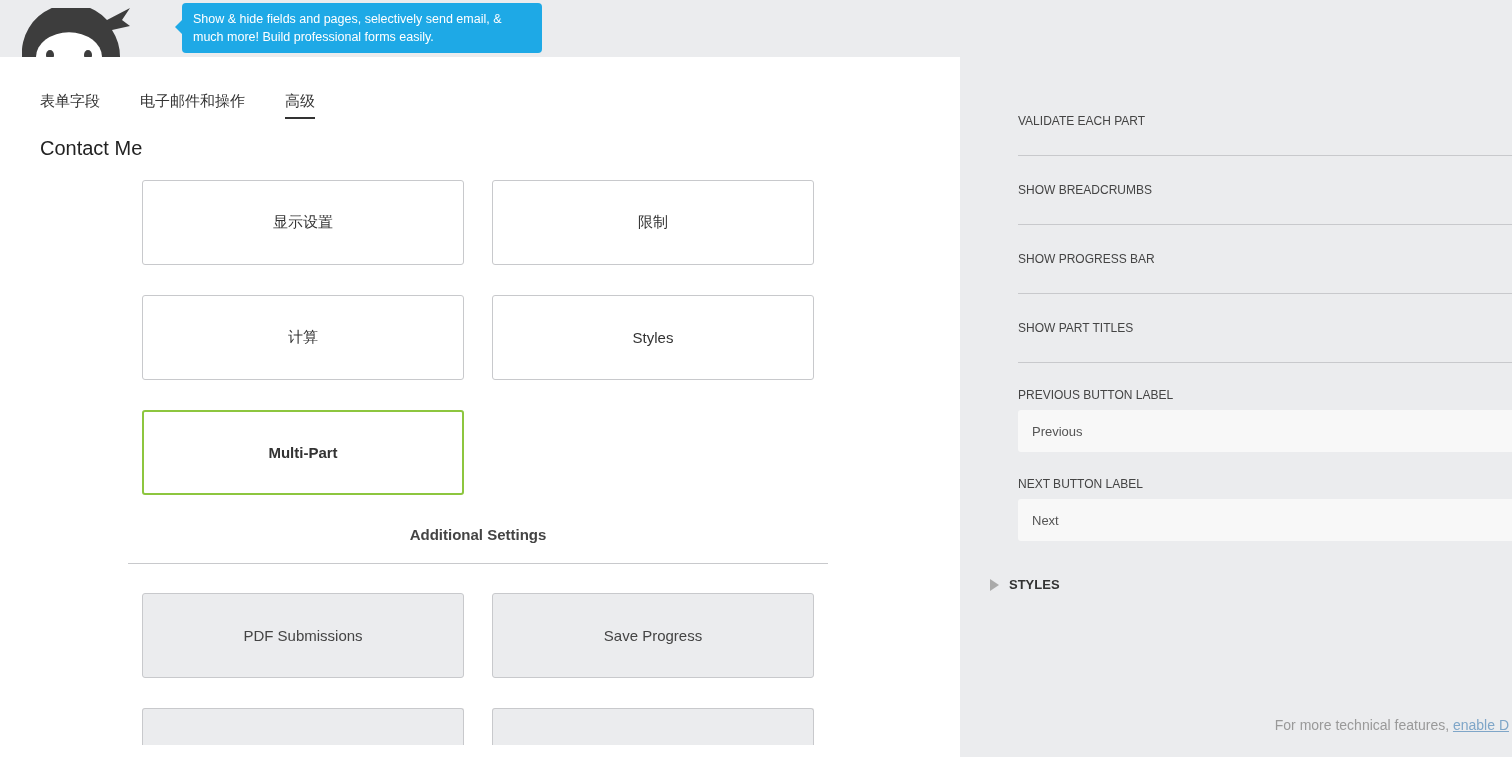 The height and width of the screenshot is (757, 1512). Describe the element at coordinates (1085, 190) in the screenshot. I see `setting-label: SHOW BREADCRUMBS` at that location.